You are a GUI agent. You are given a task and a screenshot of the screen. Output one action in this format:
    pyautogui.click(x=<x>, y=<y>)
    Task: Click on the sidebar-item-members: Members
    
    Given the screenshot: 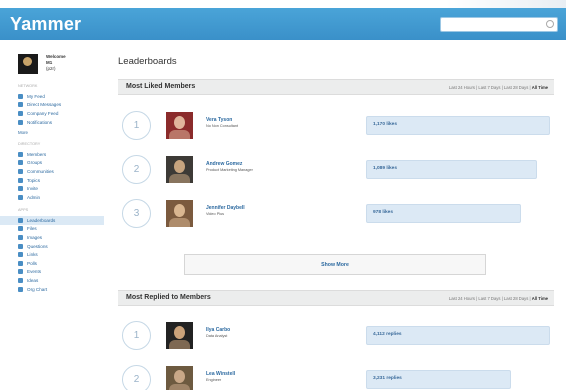 What is the action you would take?
    pyautogui.click(x=57, y=154)
    